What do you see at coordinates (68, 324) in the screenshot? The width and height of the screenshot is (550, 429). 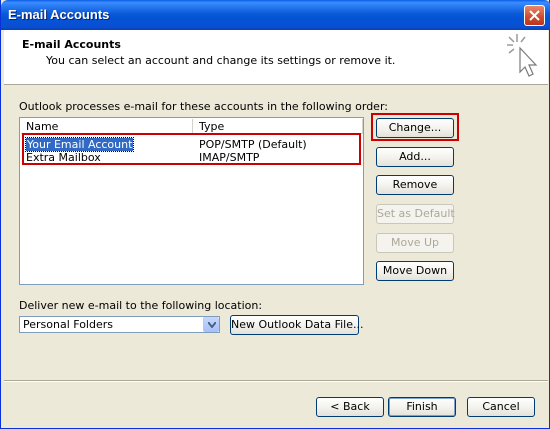 I see `delivery-location-value: Personal Folders` at bounding box center [68, 324].